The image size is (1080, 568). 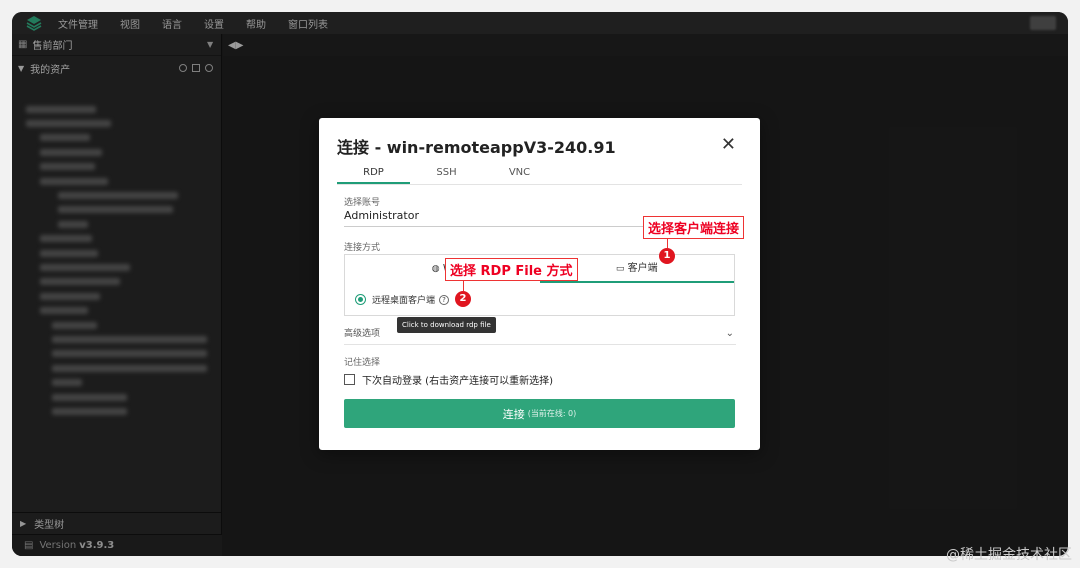 What do you see at coordinates (552, 413) in the screenshot?
I see `connect-online-count: (当前在线: 0)` at bounding box center [552, 413].